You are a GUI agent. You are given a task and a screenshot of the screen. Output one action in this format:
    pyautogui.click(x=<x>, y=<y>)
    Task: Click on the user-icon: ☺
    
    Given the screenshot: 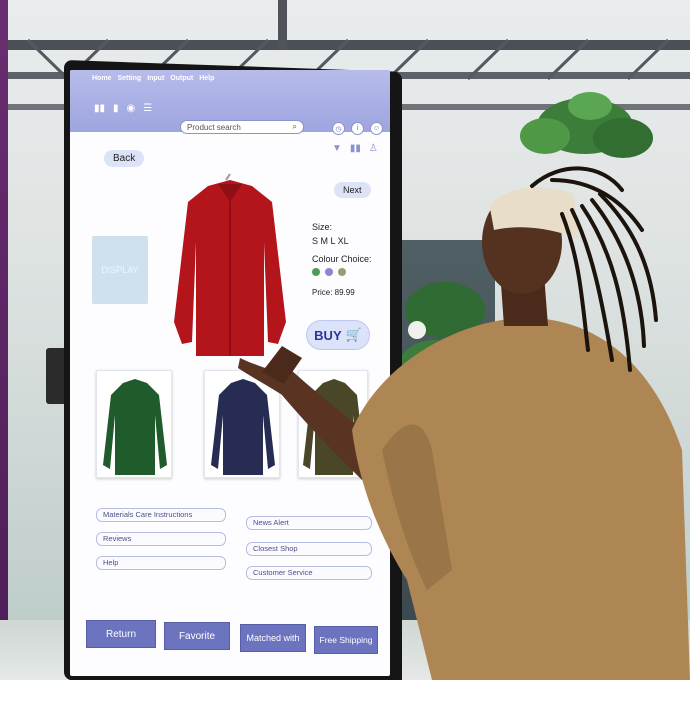 What is the action you would take?
    pyautogui.click(x=376, y=128)
    